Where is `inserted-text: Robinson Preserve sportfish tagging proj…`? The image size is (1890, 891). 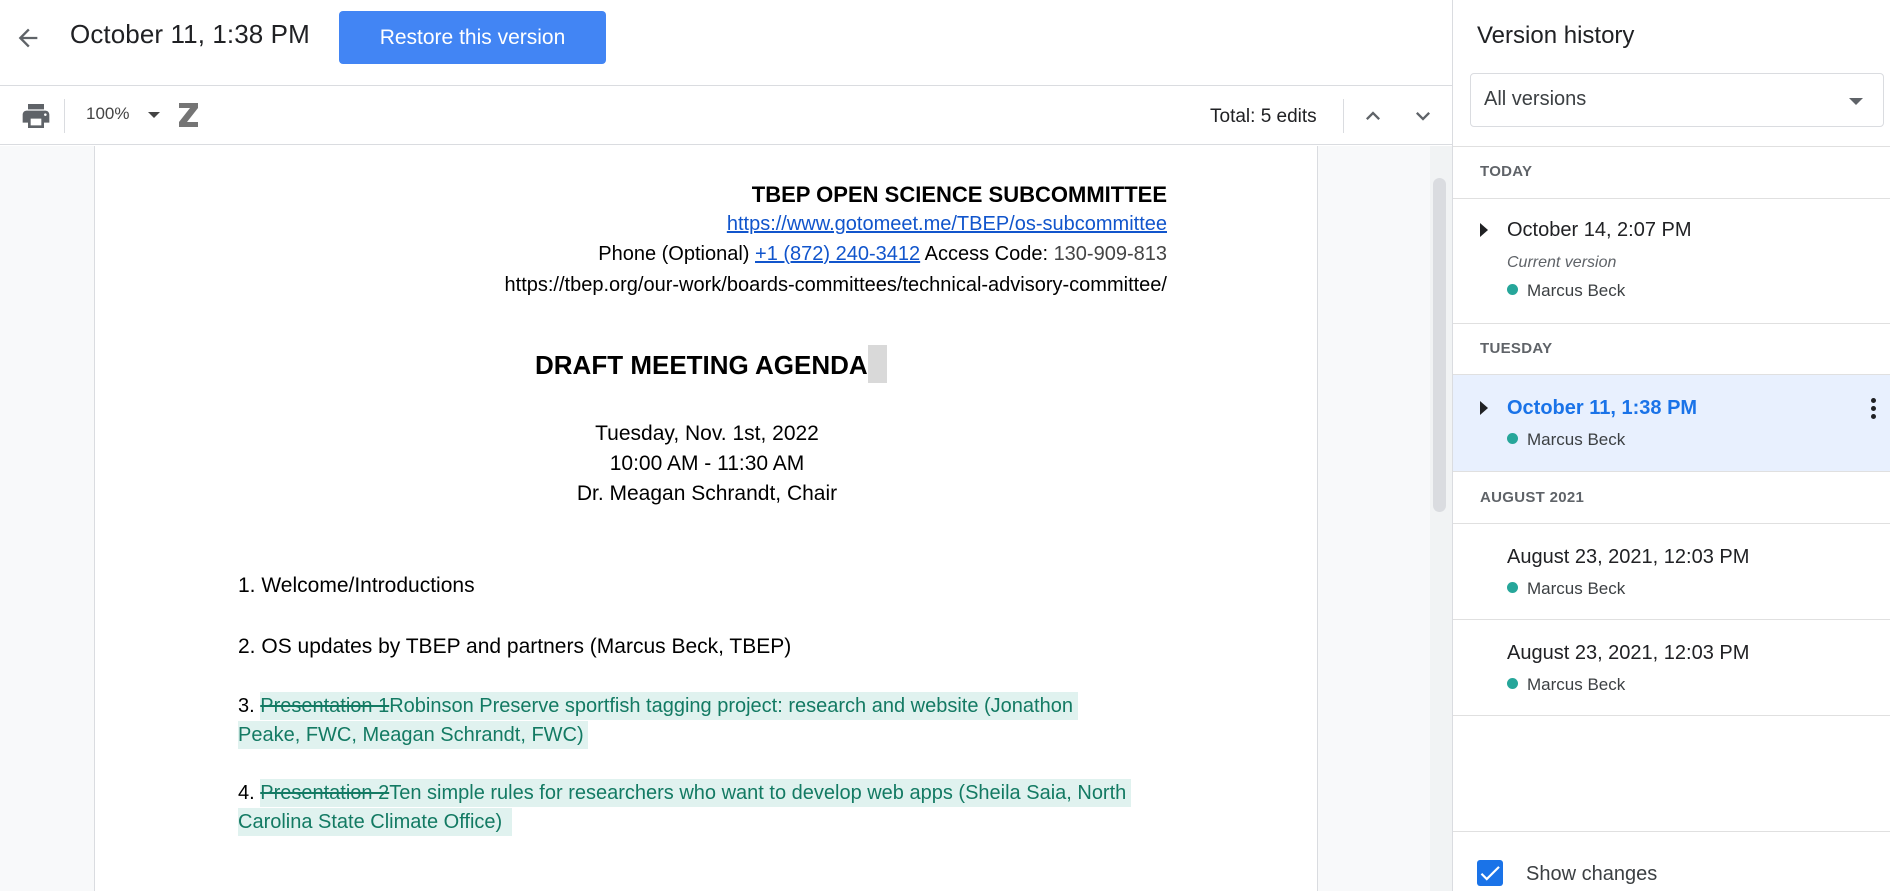
inserted-text: Robinson Preserve sportfish tagging proj… is located at coordinates (731, 706).